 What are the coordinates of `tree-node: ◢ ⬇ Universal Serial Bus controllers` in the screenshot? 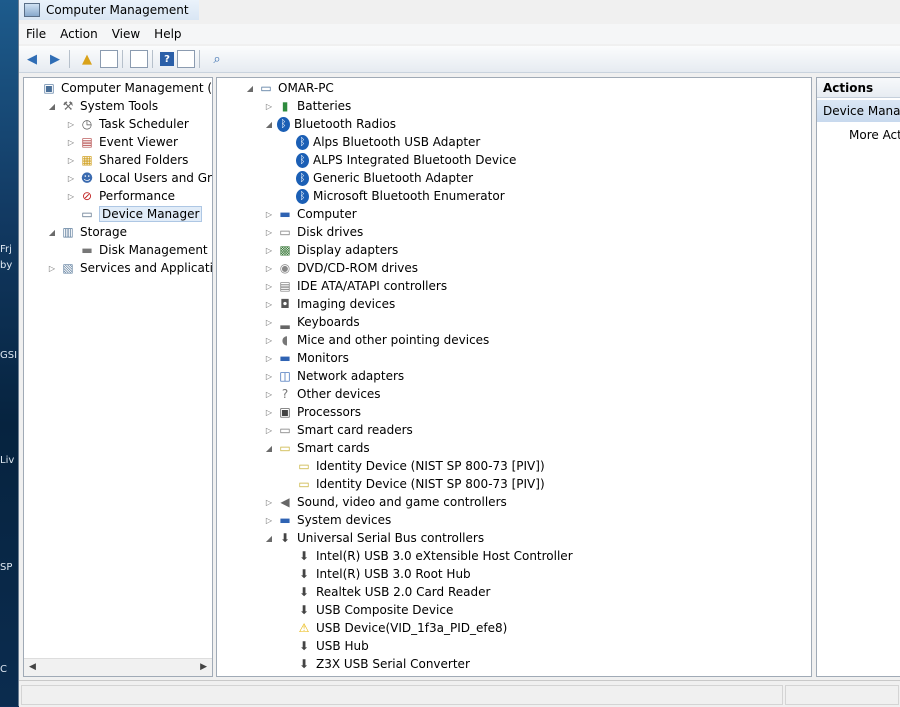 It's located at (374, 538).